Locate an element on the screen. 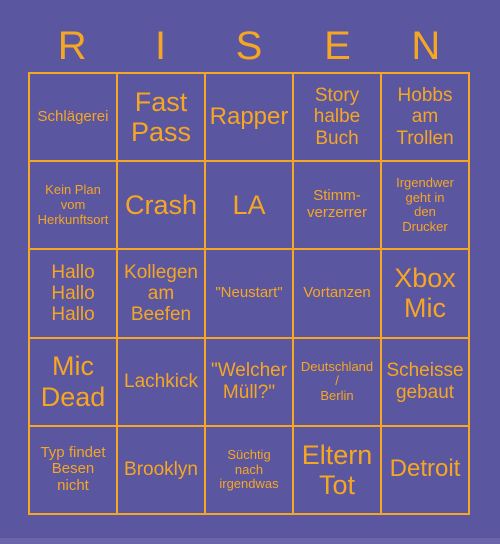 Image resolution: width=500 pixels, height=544 pixels. bingo-cell: Lachkick is located at coordinates (162, 382).